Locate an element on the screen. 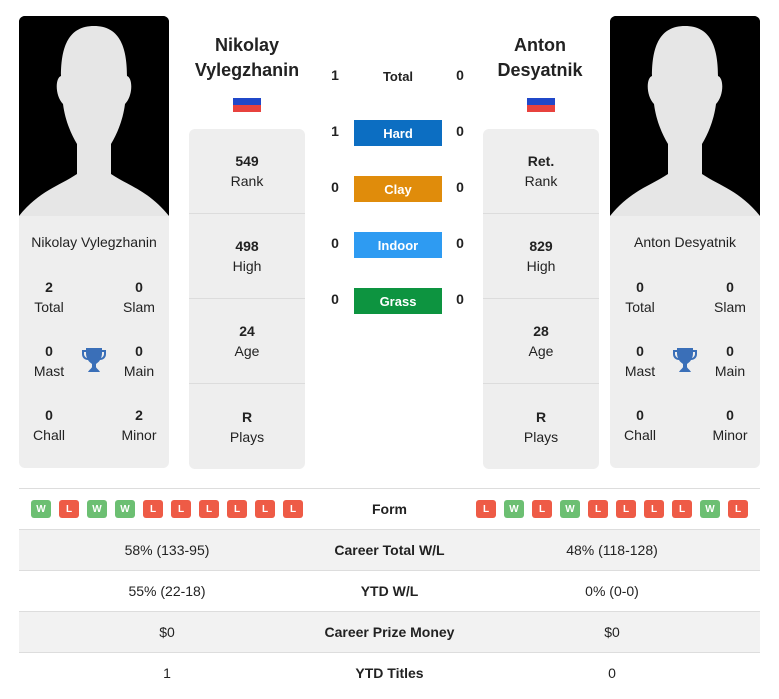  value: 498 is located at coordinates (247, 246).